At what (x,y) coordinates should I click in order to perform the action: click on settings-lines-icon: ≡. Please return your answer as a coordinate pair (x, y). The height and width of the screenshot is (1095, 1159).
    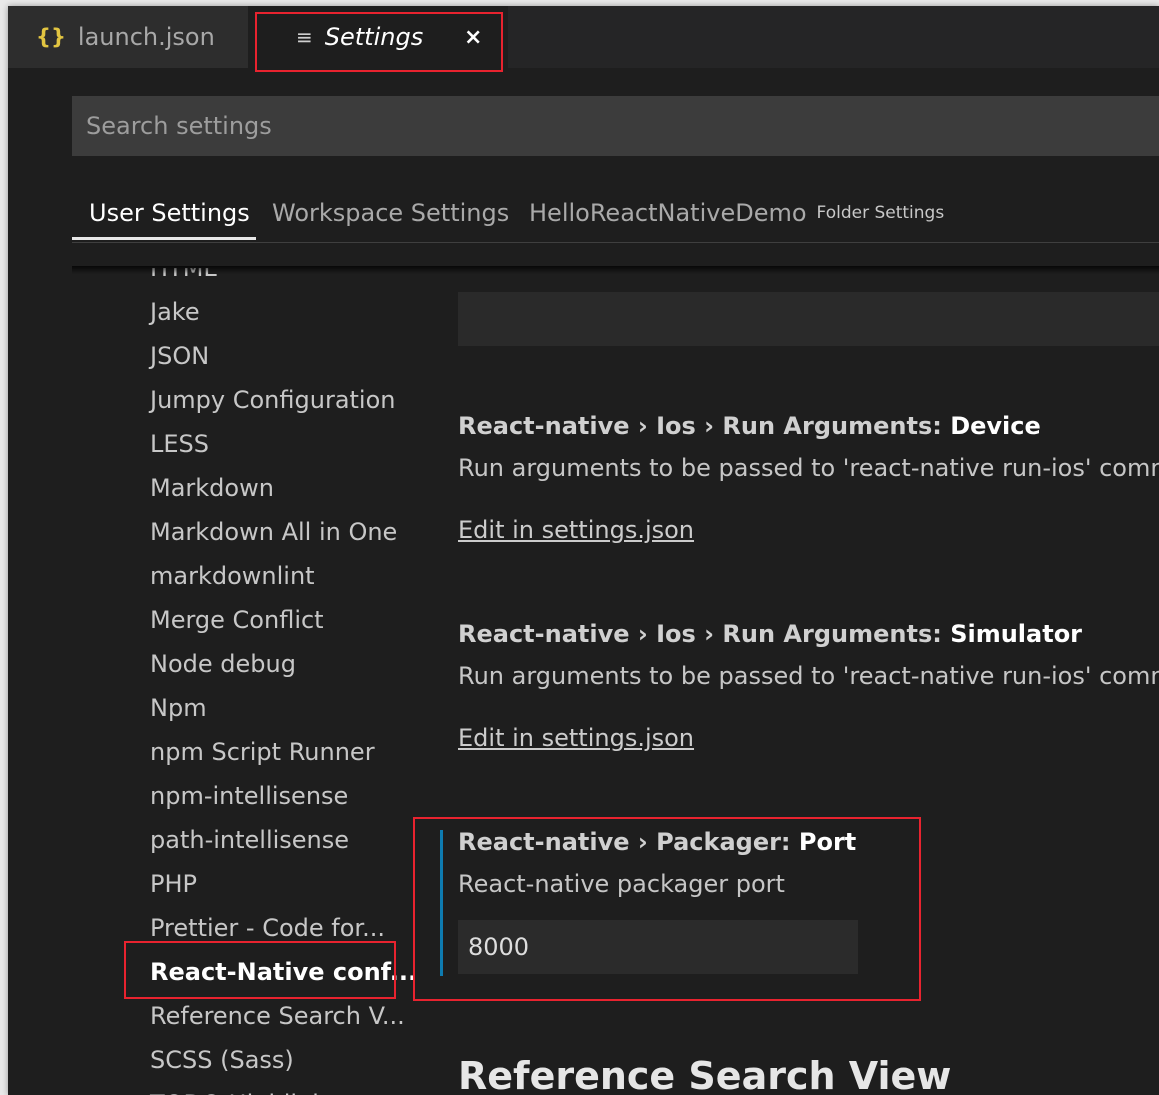
    Looking at the image, I should click on (304, 37).